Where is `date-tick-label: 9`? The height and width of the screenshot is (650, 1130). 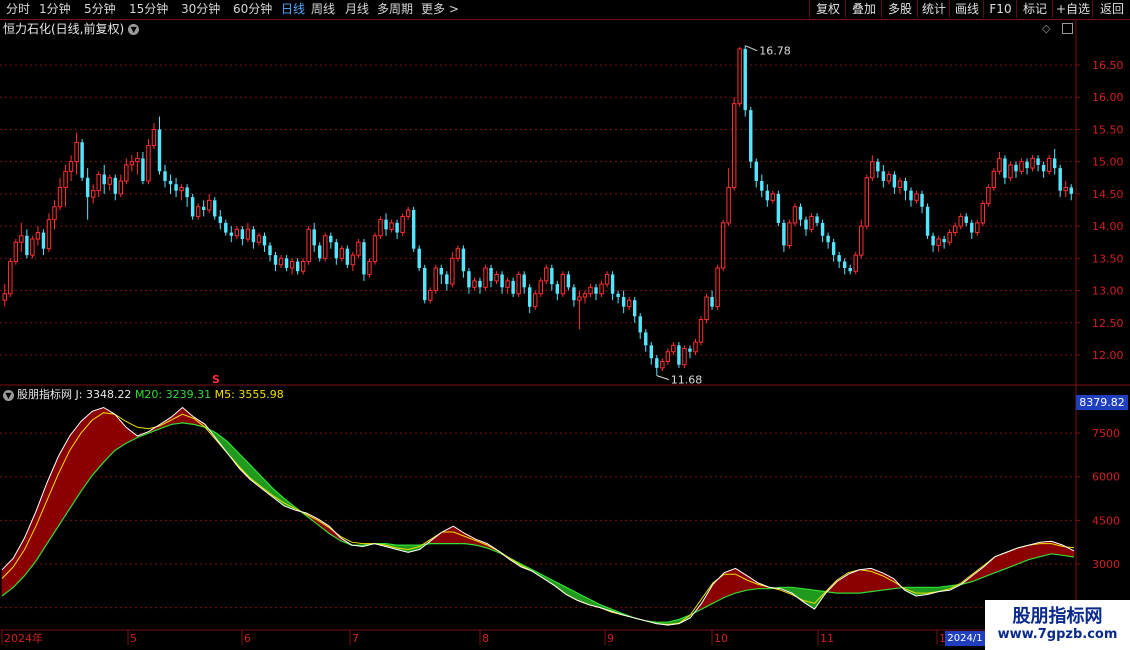 date-tick-label: 9 is located at coordinates (610, 638).